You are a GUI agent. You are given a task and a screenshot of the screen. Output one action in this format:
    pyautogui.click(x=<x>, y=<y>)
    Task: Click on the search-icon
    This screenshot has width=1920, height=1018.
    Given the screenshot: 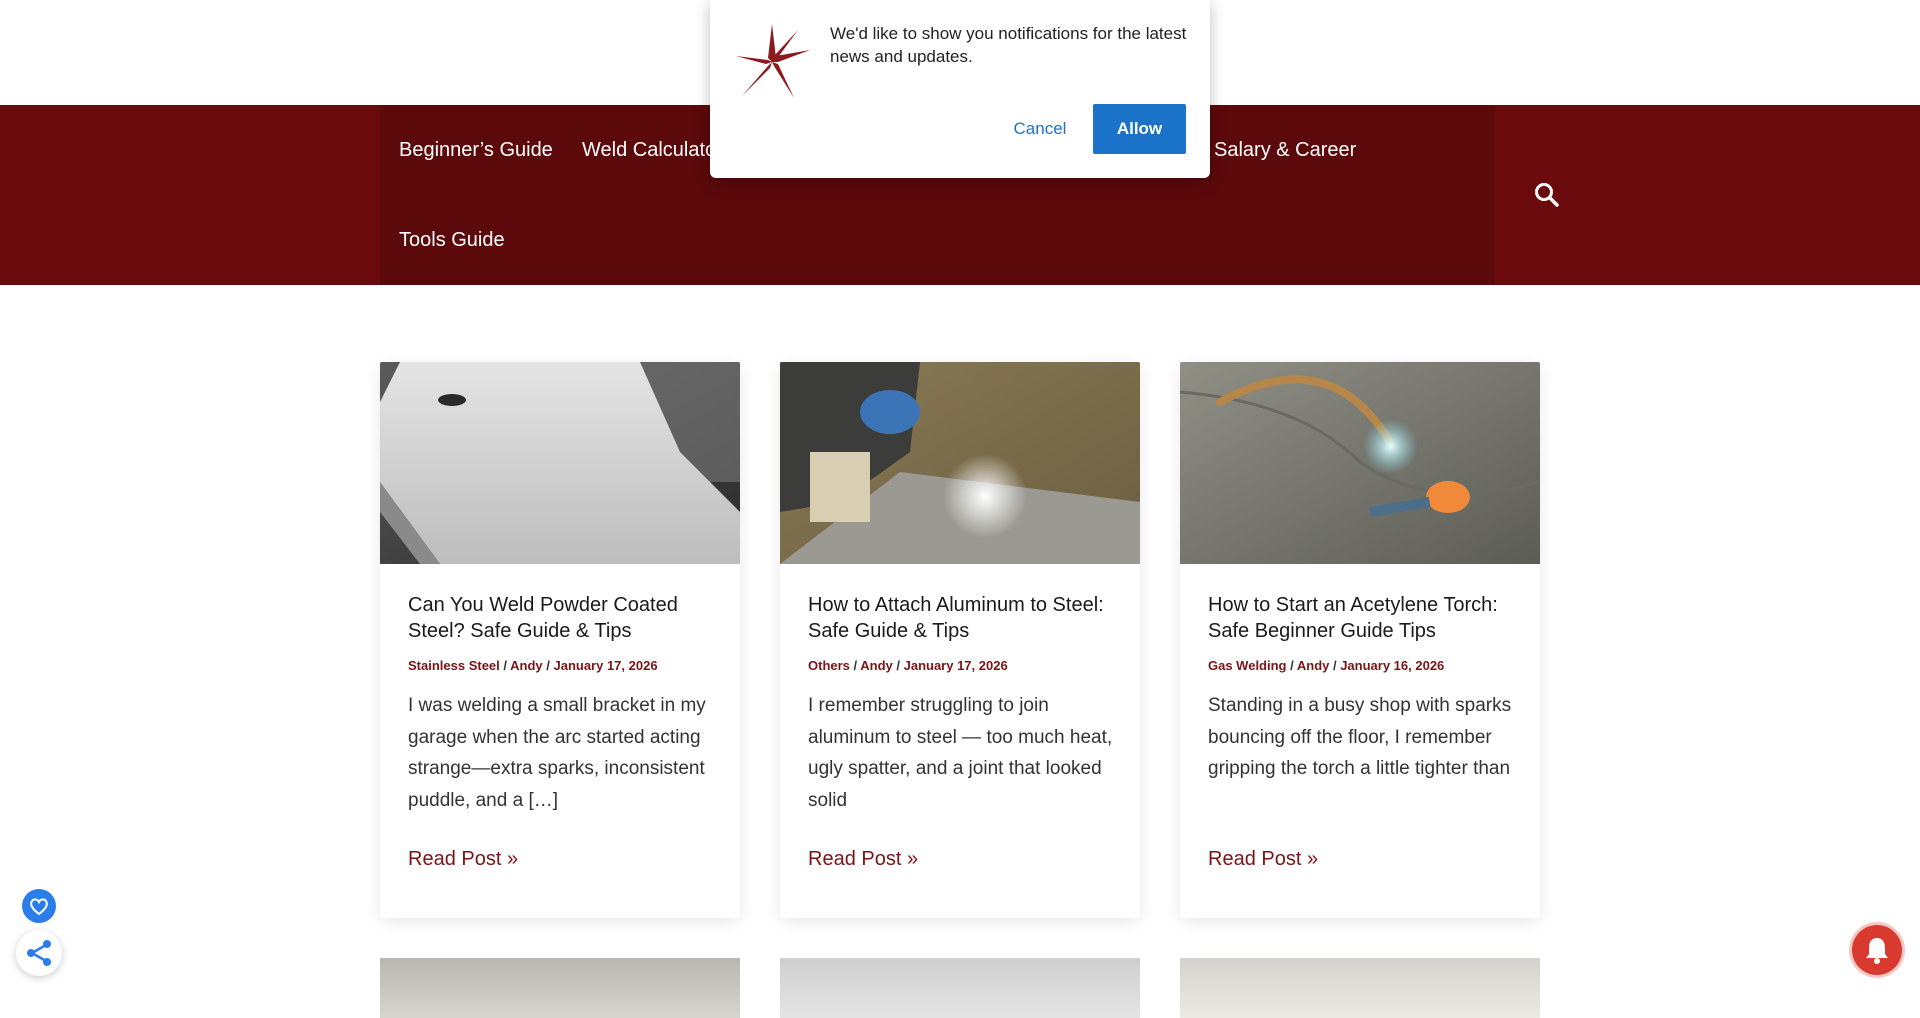 What is the action you would take?
    pyautogui.click(x=1547, y=195)
    